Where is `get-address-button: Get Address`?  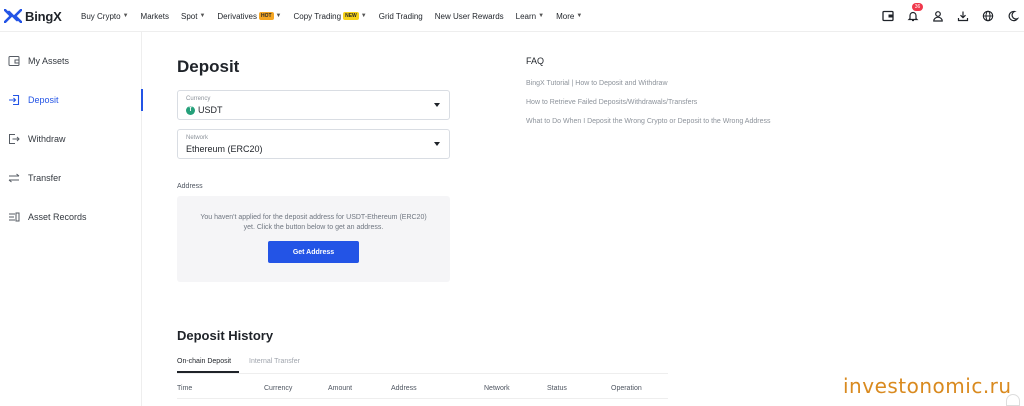 get-address-button: Get Address is located at coordinates (313, 252).